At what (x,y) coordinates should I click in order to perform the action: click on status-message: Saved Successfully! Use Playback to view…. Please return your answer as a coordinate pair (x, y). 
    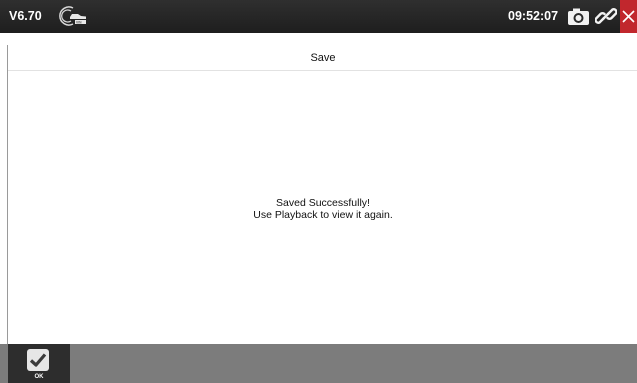
    Looking at the image, I should click on (322, 209).